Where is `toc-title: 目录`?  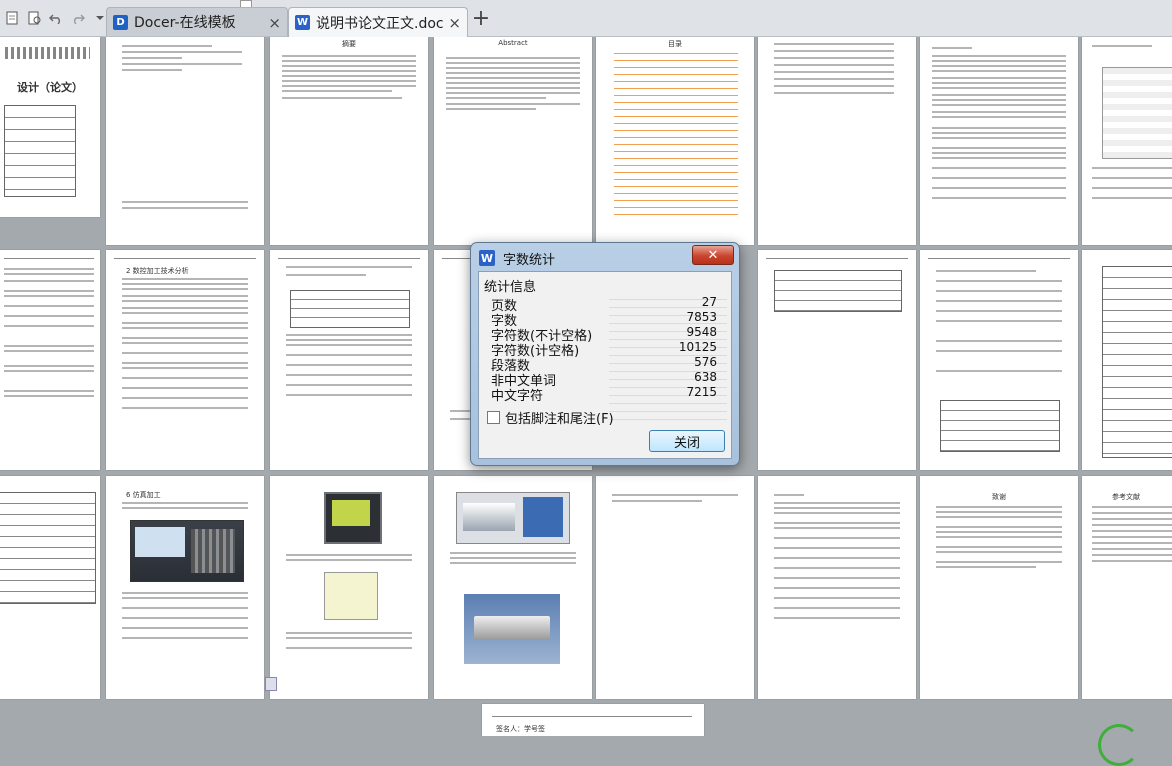 toc-title: 目录 is located at coordinates (675, 44).